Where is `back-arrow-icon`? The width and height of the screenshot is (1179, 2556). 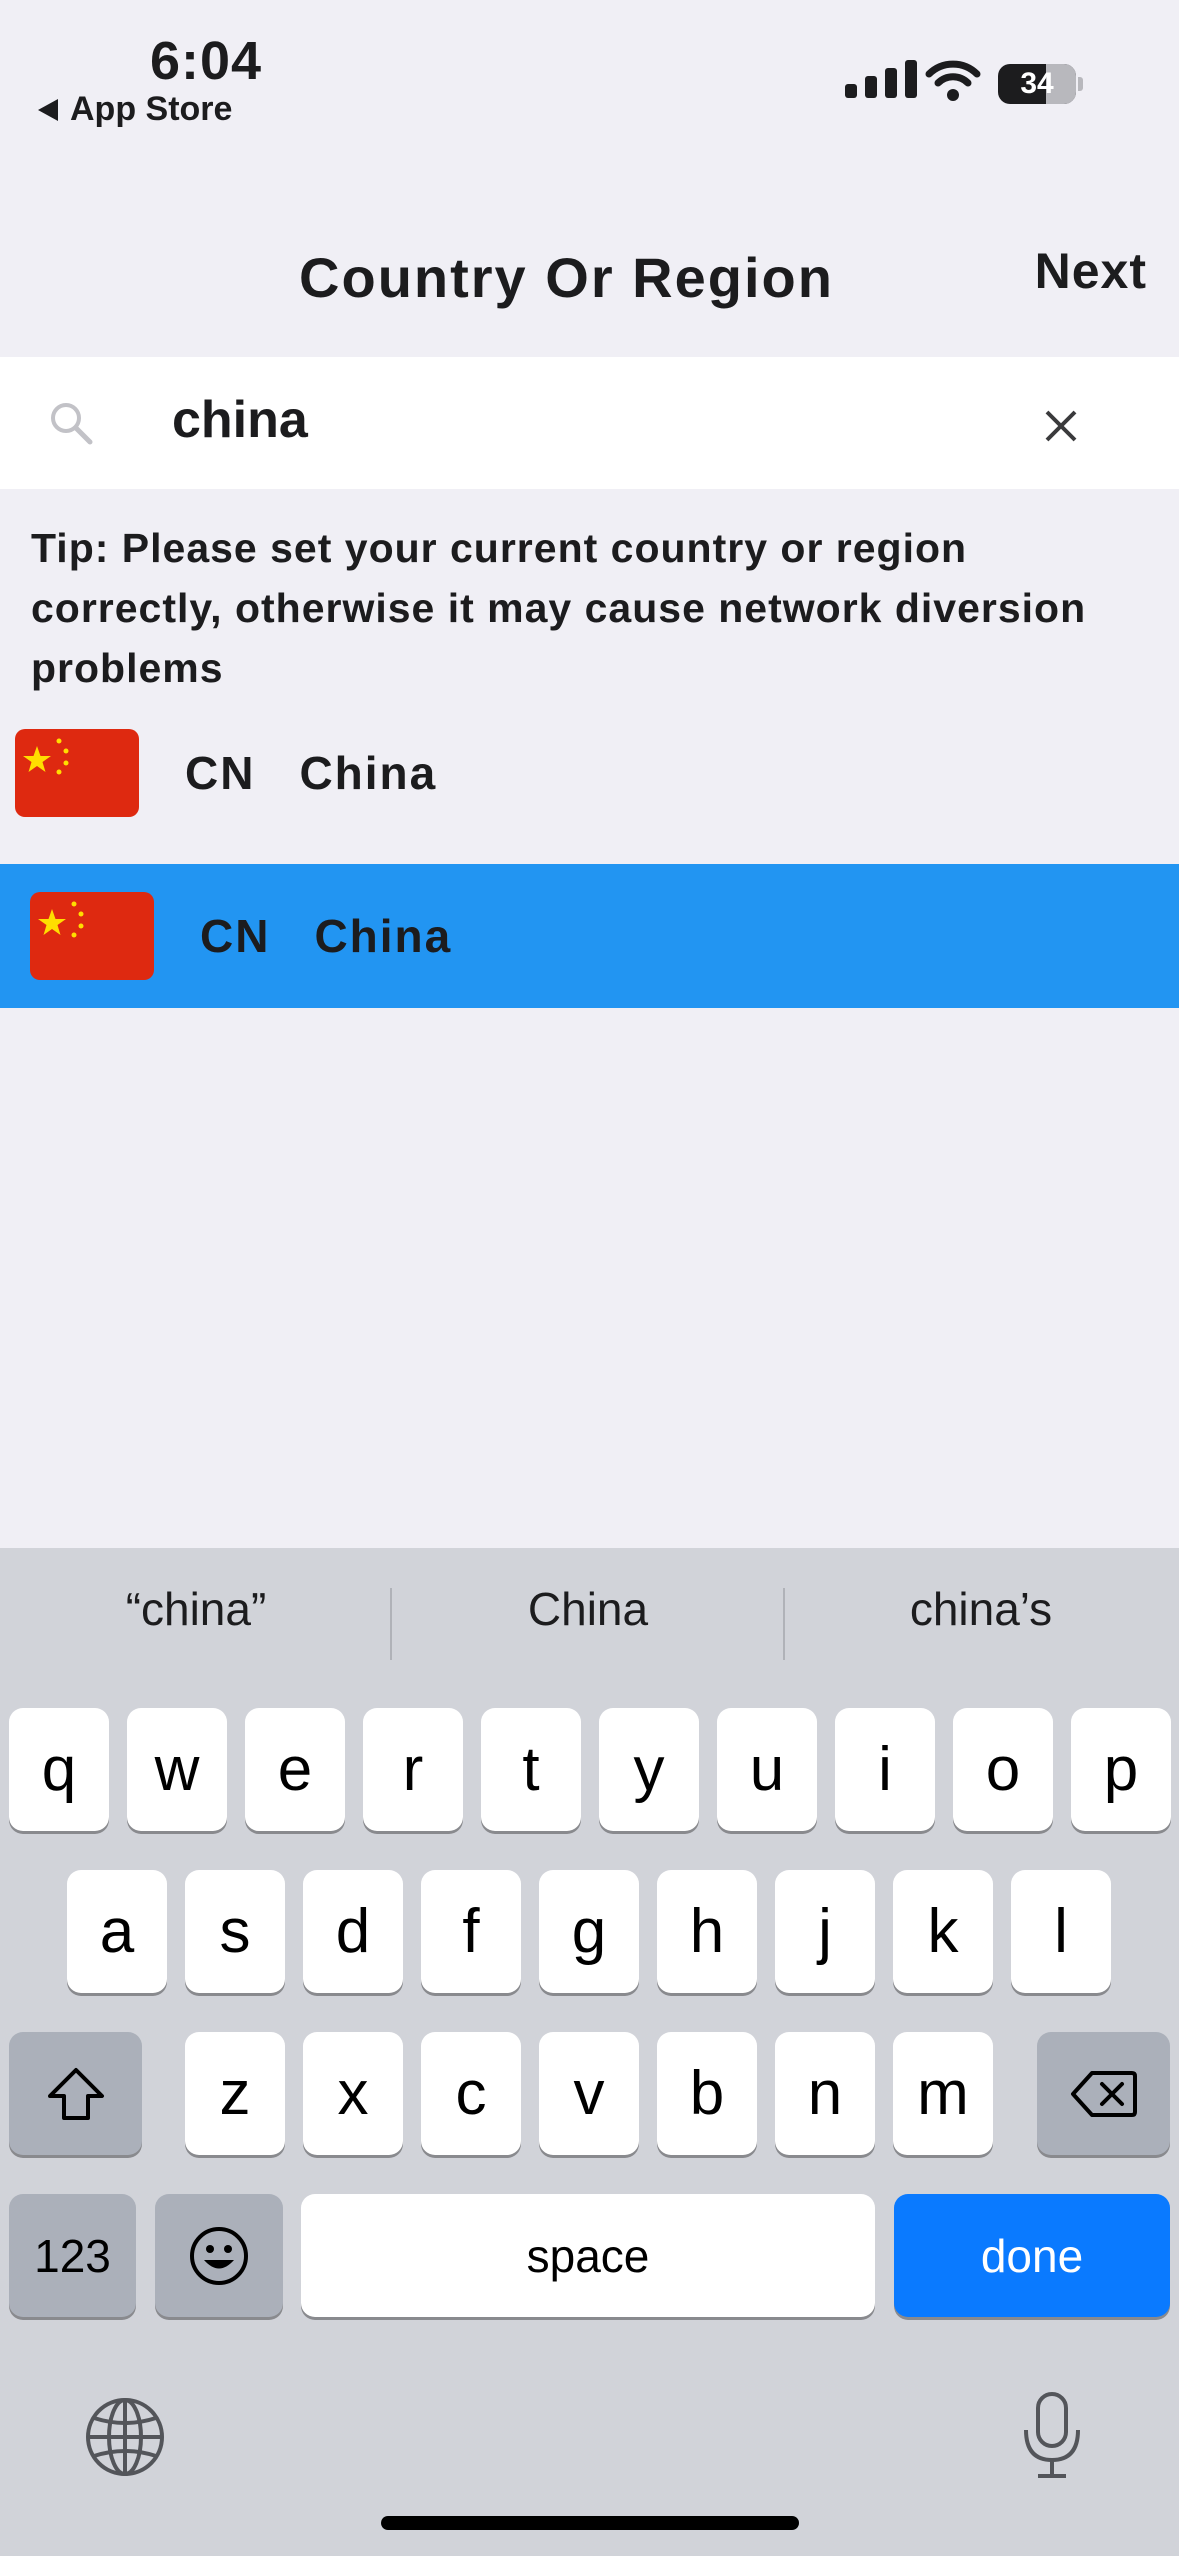
back-arrow-icon is located at coordinates (48, 109).